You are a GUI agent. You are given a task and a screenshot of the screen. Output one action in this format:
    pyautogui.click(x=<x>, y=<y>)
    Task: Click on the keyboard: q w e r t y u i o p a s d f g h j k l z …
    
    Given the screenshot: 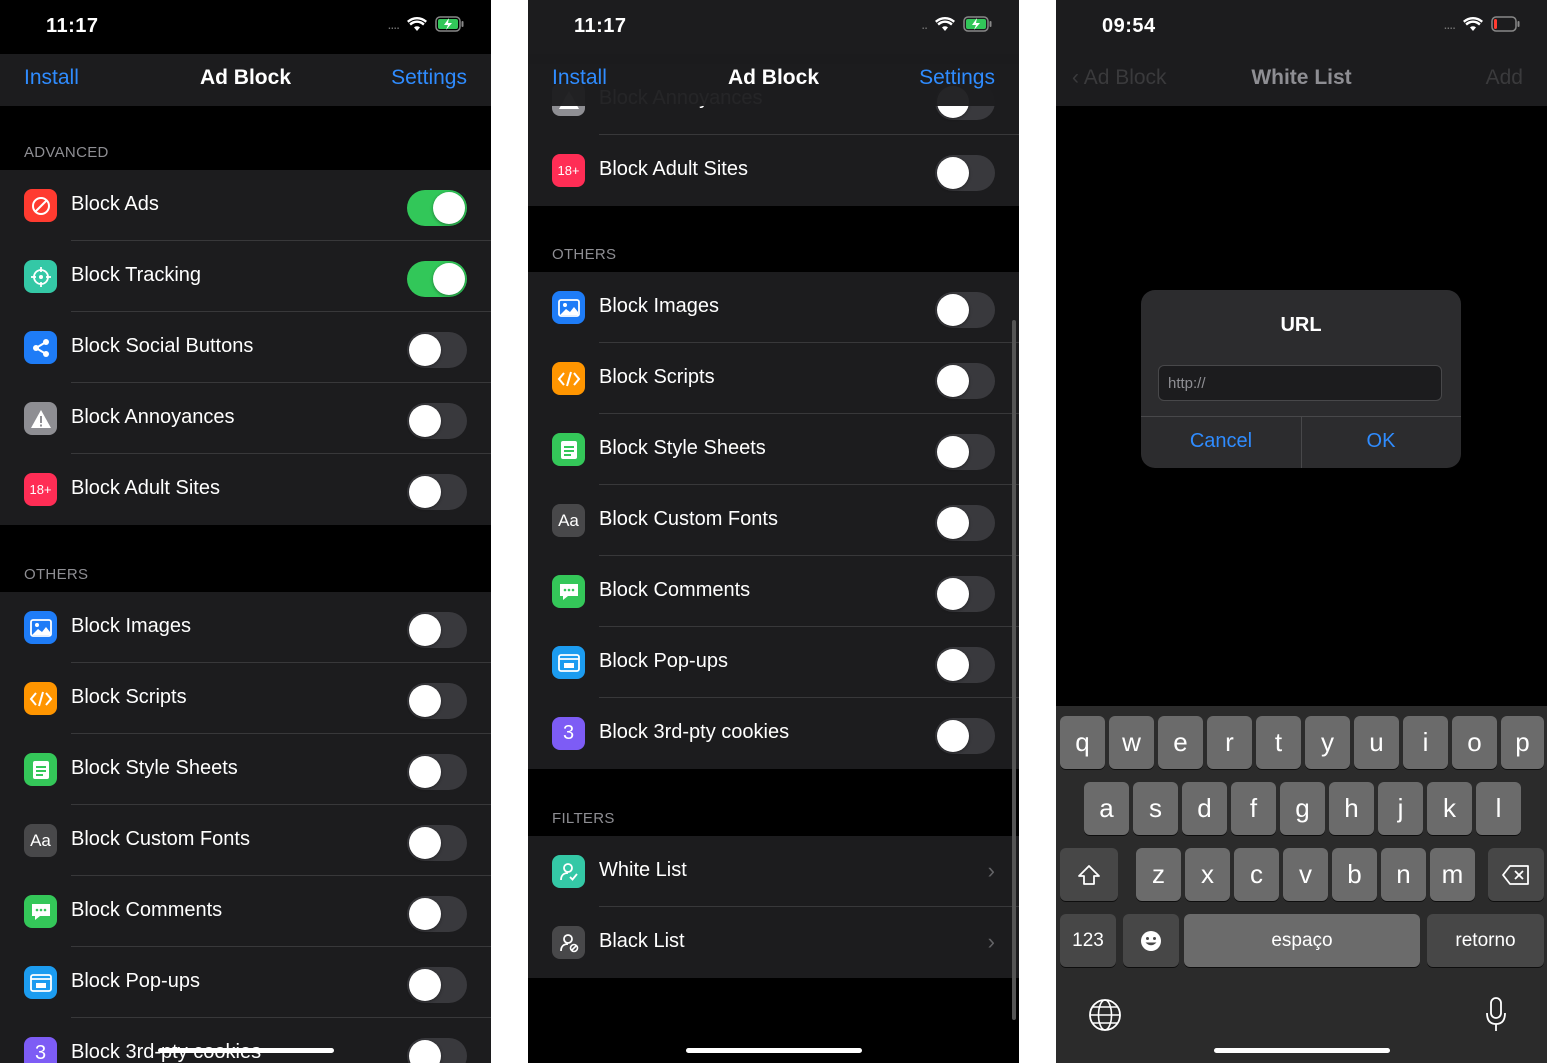 What is the action you would take?
    pyautogui.click(x=1301, y=884)
    